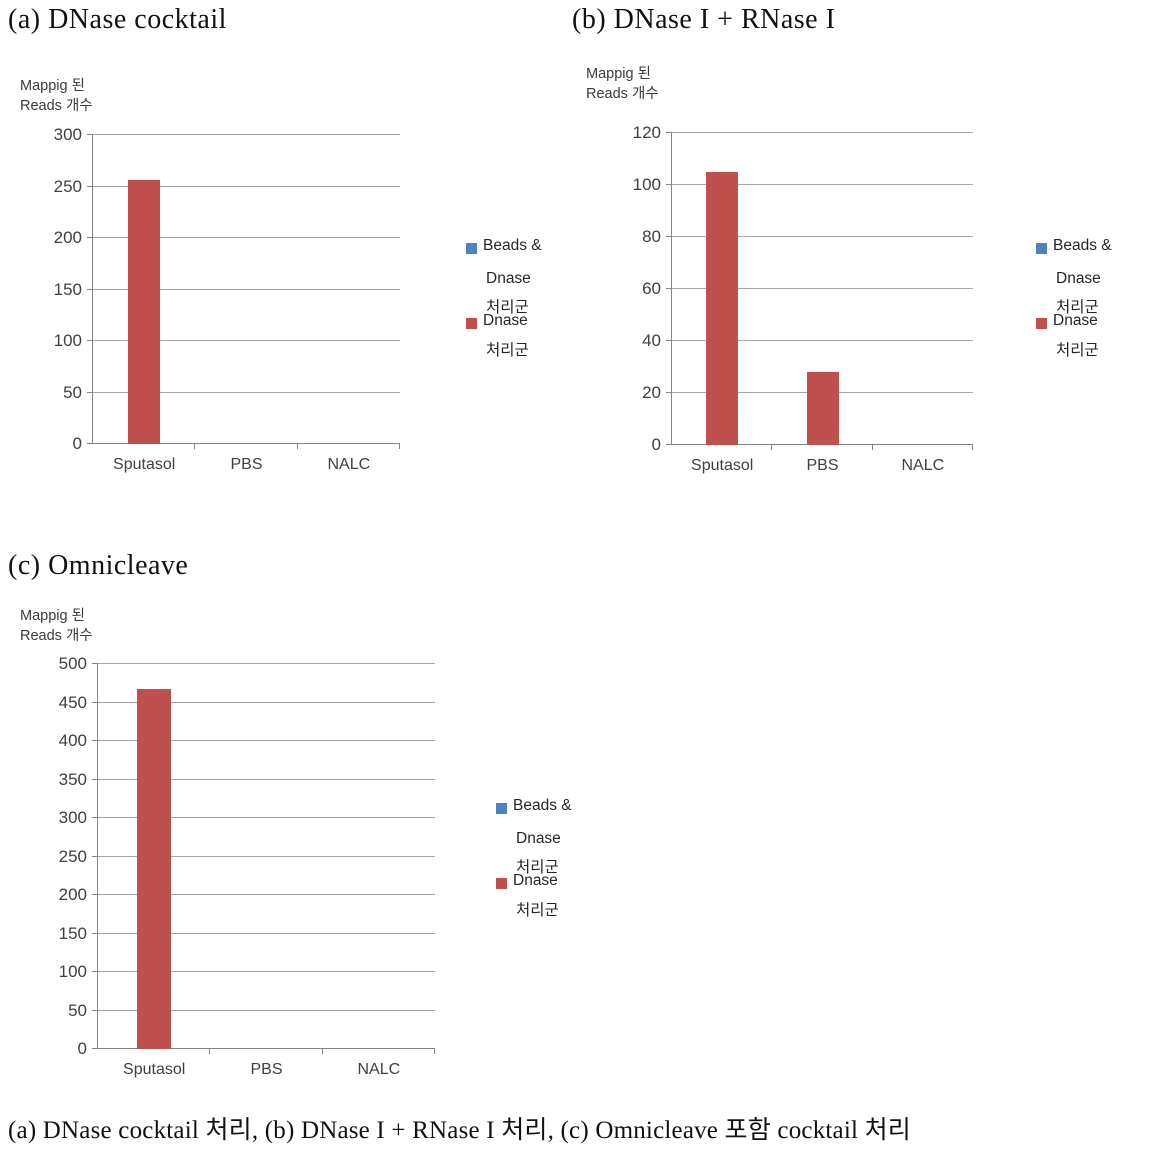  I want to click on y-axis-tick-label: 120, so click(646, 132).